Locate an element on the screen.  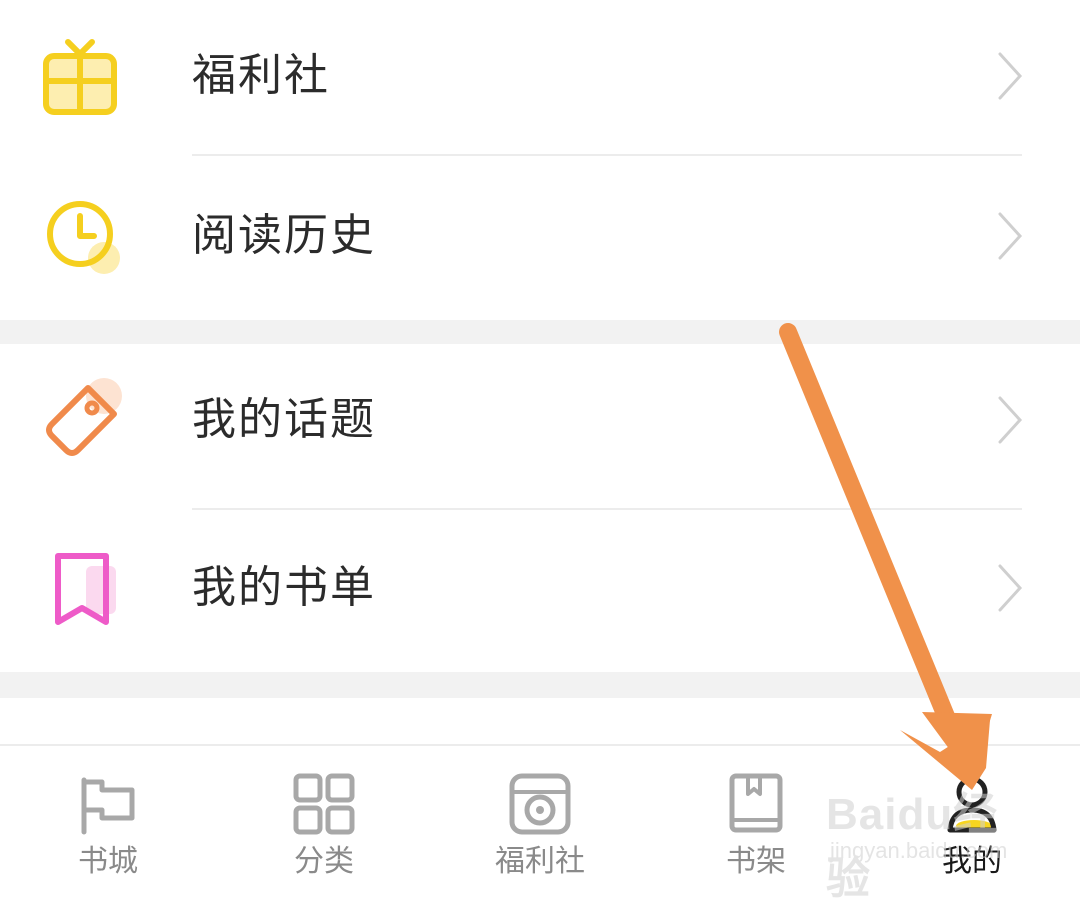
tab-welfare: 福利社 is located at coordinates (540, 820).